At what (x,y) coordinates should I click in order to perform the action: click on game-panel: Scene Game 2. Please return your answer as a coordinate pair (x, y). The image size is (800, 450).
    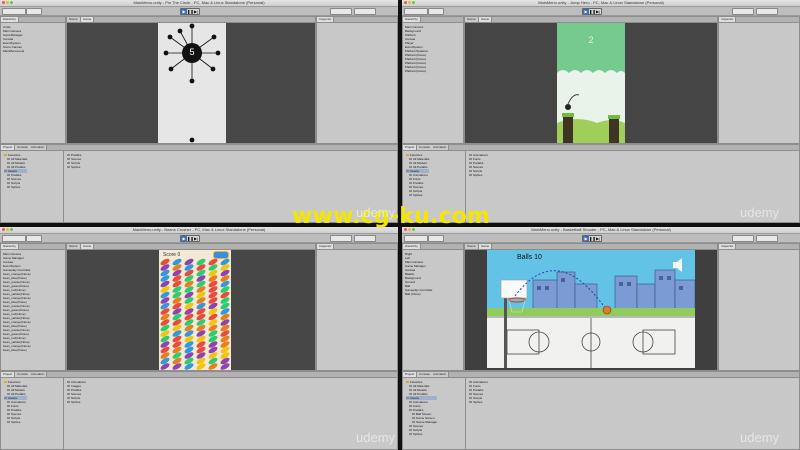
    Looking at the image, I should click on (591, 80).